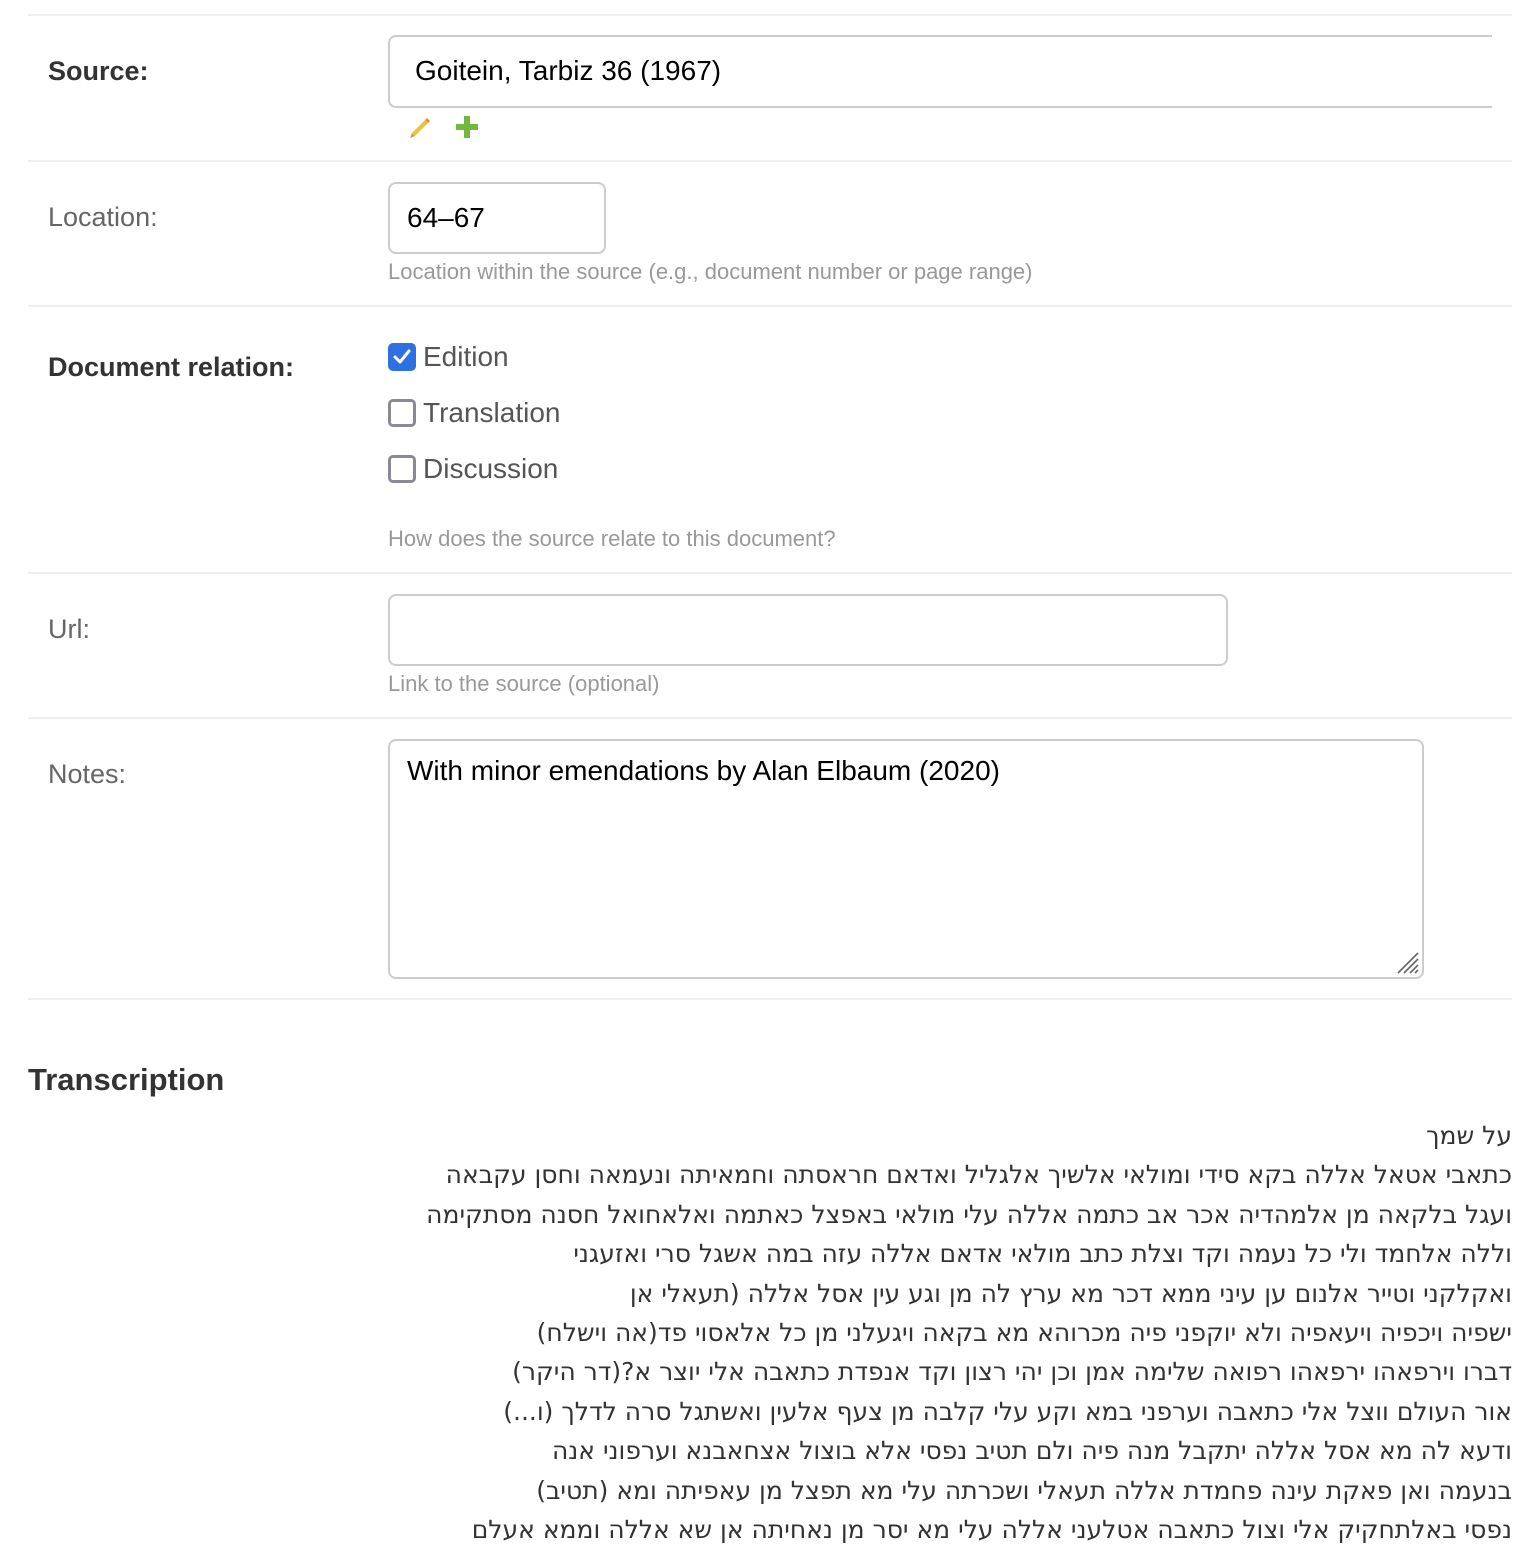 The height and width of the screenshot is (1544, 1518). What do you see at coordinates (103, 217) in the screenshot?
I see `location-label: Location:` at bounding box center [103, 217].